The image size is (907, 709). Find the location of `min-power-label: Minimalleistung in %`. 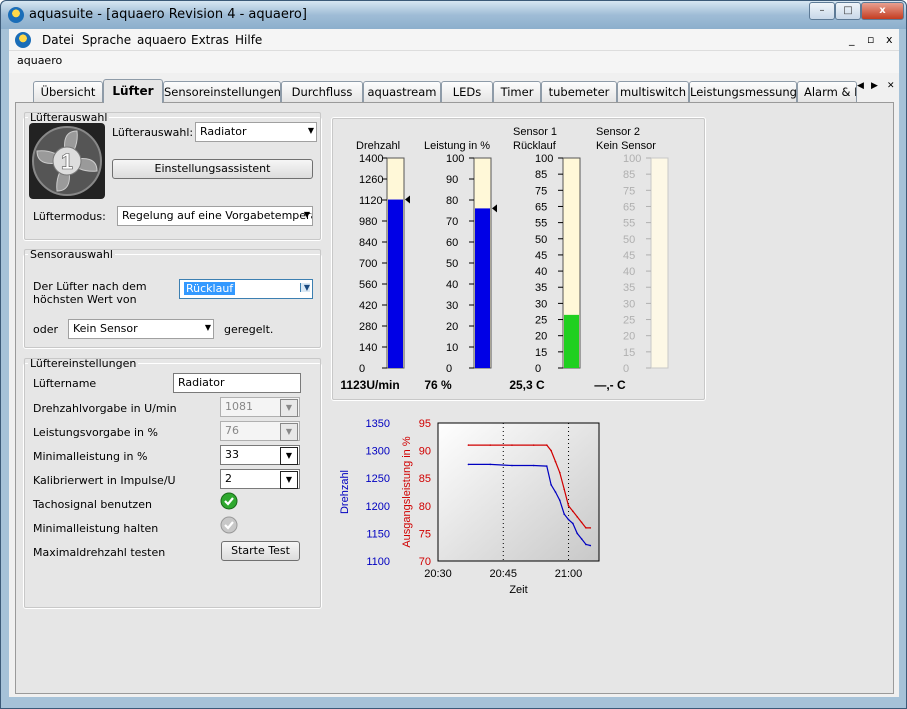

min-power-label: Minimalleistung in % is located at coordinates (90, 456).